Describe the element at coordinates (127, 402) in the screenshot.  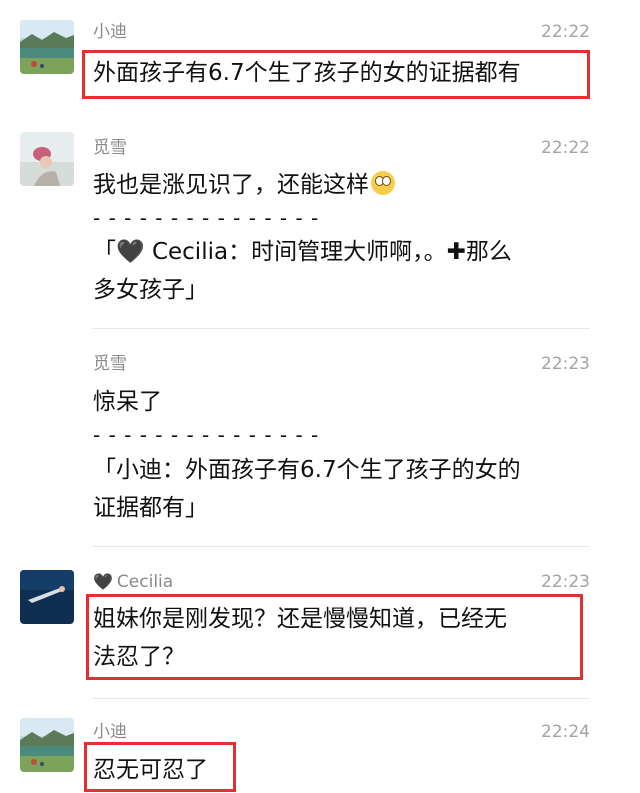
I see `message-text: 惊呆了` at that location.